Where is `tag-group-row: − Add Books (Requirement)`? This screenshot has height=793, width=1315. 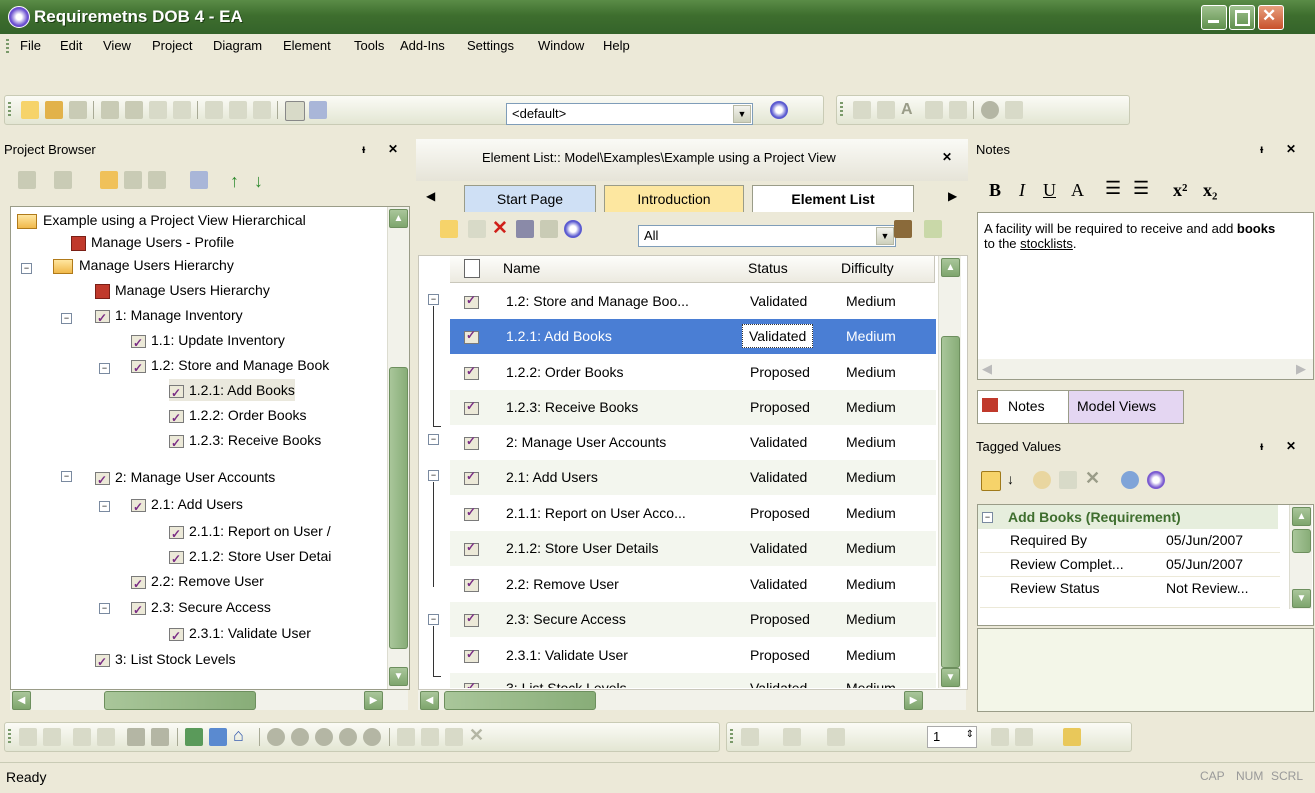
tag-group-row: − Add Books (Requirement) is located at coordinates (1128, 517).